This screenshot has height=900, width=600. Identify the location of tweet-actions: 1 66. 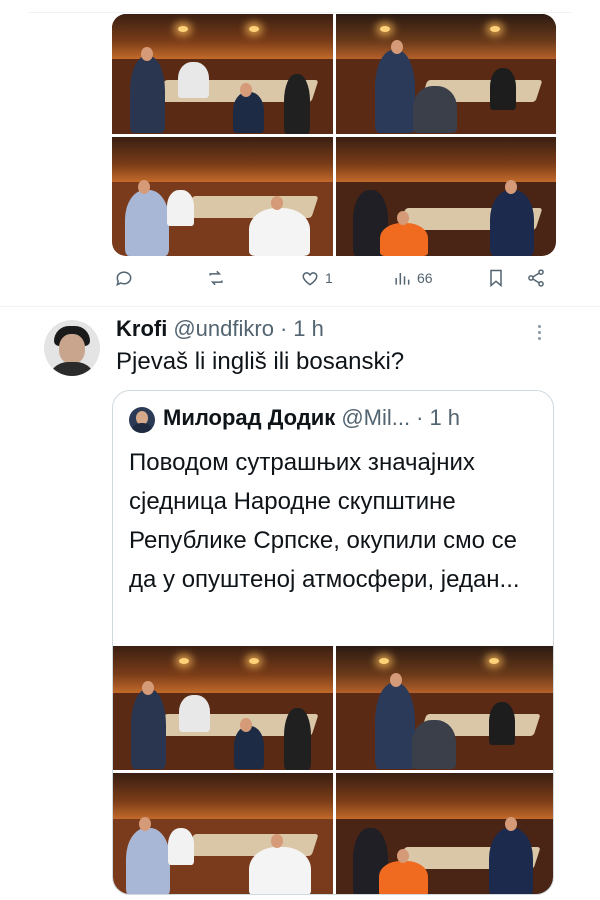
(332, 280).